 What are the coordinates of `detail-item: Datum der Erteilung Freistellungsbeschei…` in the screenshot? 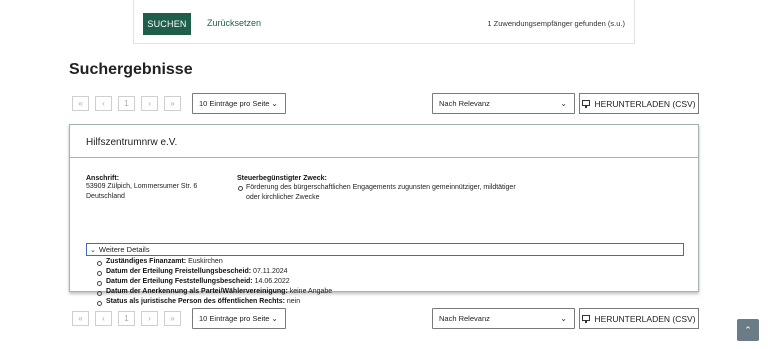 It's located at (214, 272).